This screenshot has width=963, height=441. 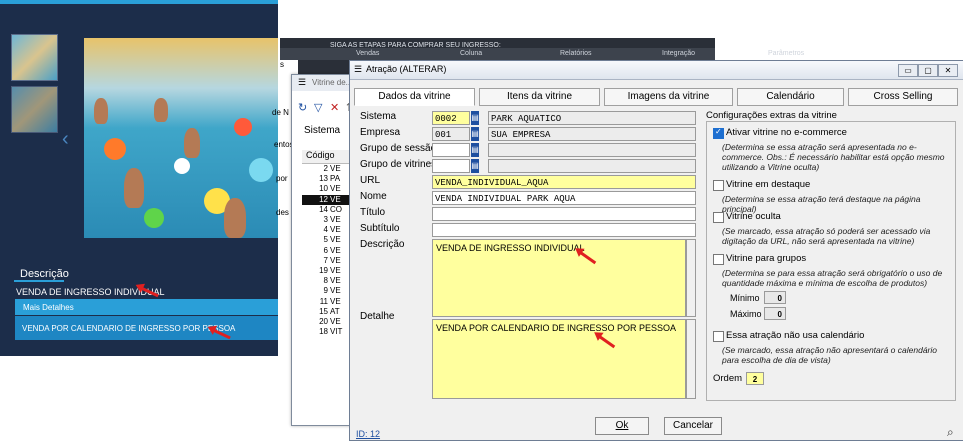 What do you see at coordinates (325, 168) in the screenshot?
I see `row-code: 2` at bounding box center [325, 168].